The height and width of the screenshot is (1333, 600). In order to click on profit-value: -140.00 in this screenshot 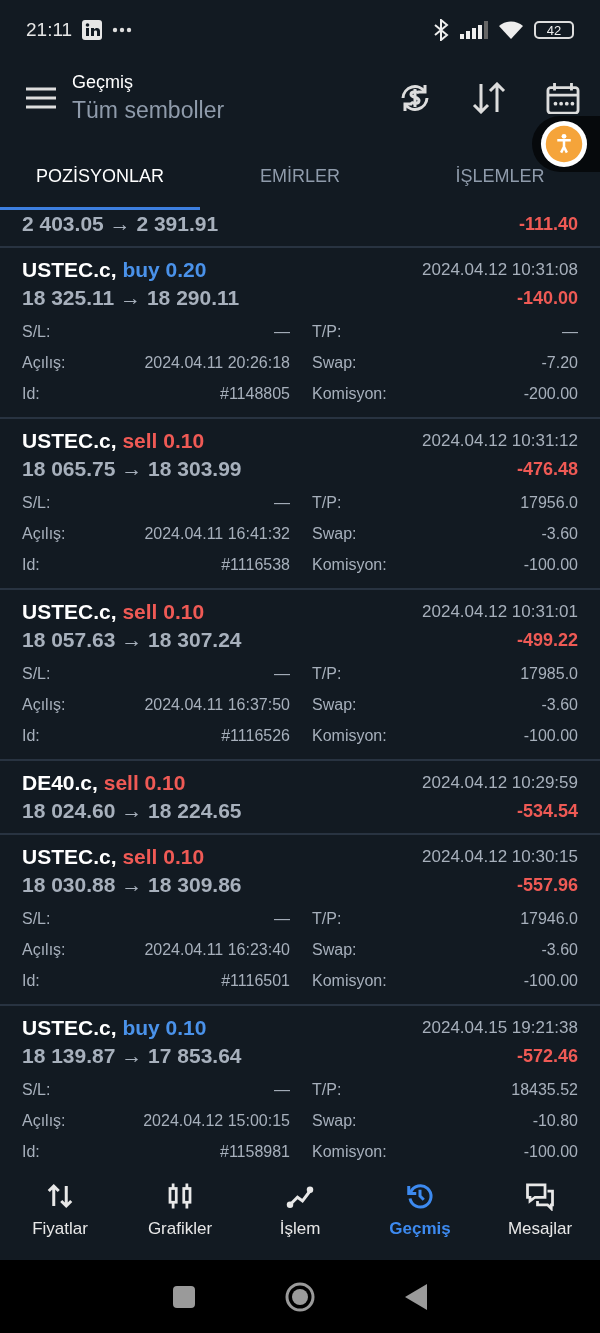, I will do `click(547, 298)`.